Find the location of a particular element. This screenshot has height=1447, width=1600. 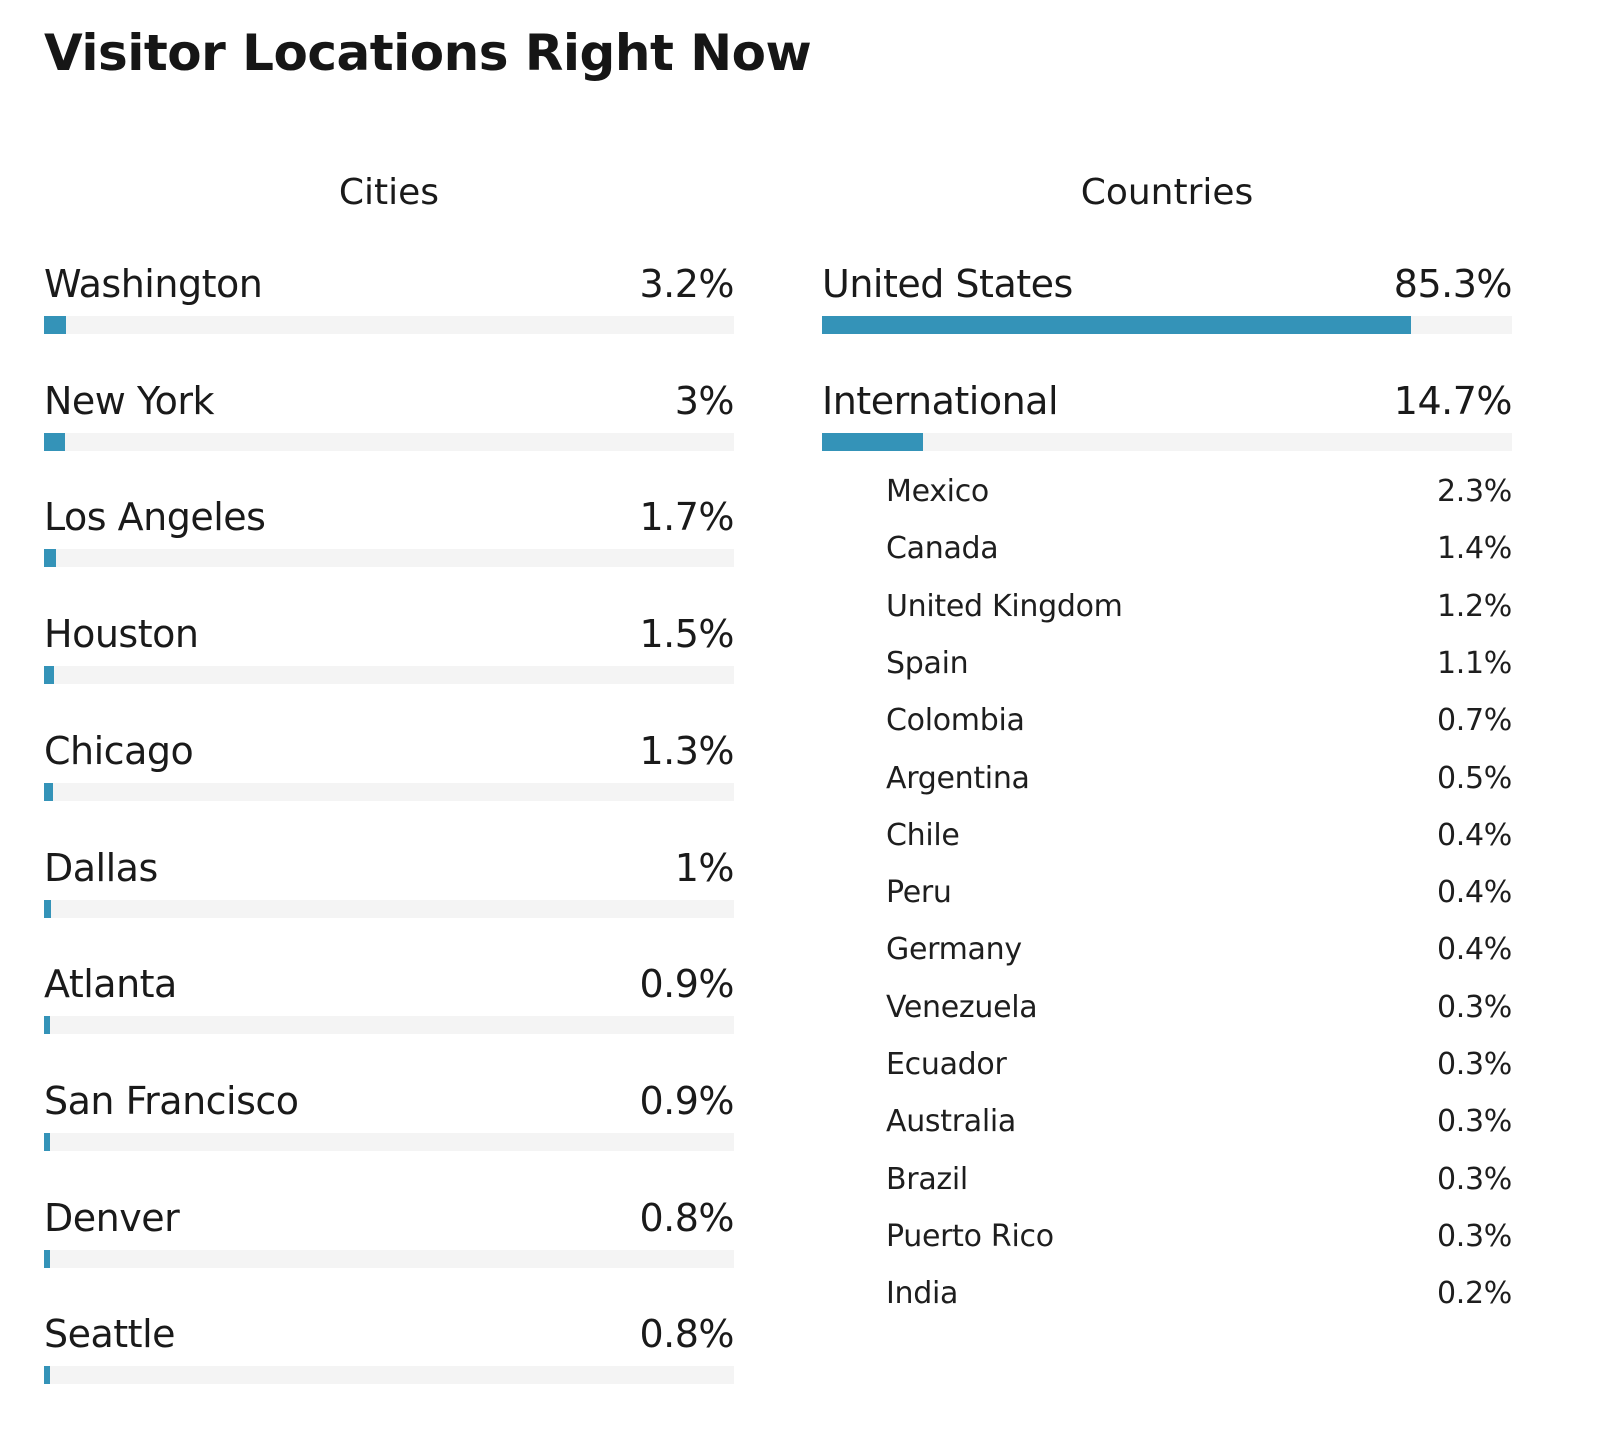

country-row: United States 85.3% is located at coordinates (1167, 302).